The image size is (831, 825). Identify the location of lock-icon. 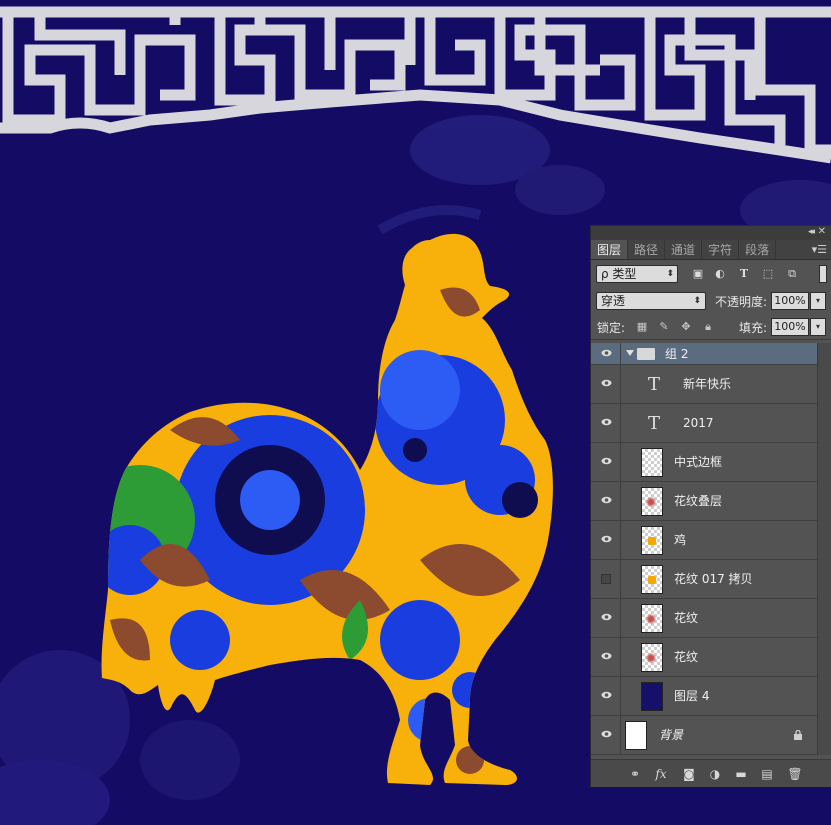
(798, 735).